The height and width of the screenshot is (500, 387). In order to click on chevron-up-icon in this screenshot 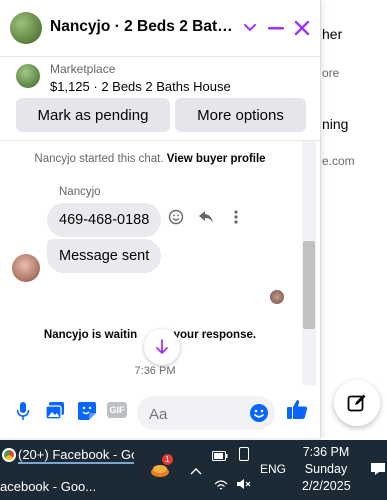, I will do `click(196, 471)`.